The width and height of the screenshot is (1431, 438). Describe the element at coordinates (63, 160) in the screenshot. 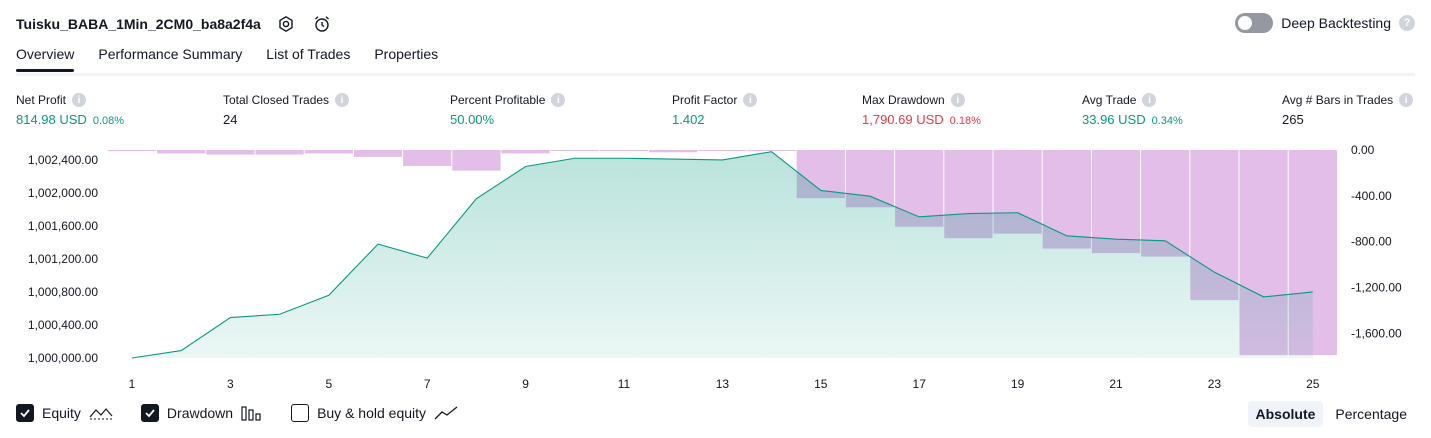

I see `y-left-tick-label: 1,002,400.00` at that location.